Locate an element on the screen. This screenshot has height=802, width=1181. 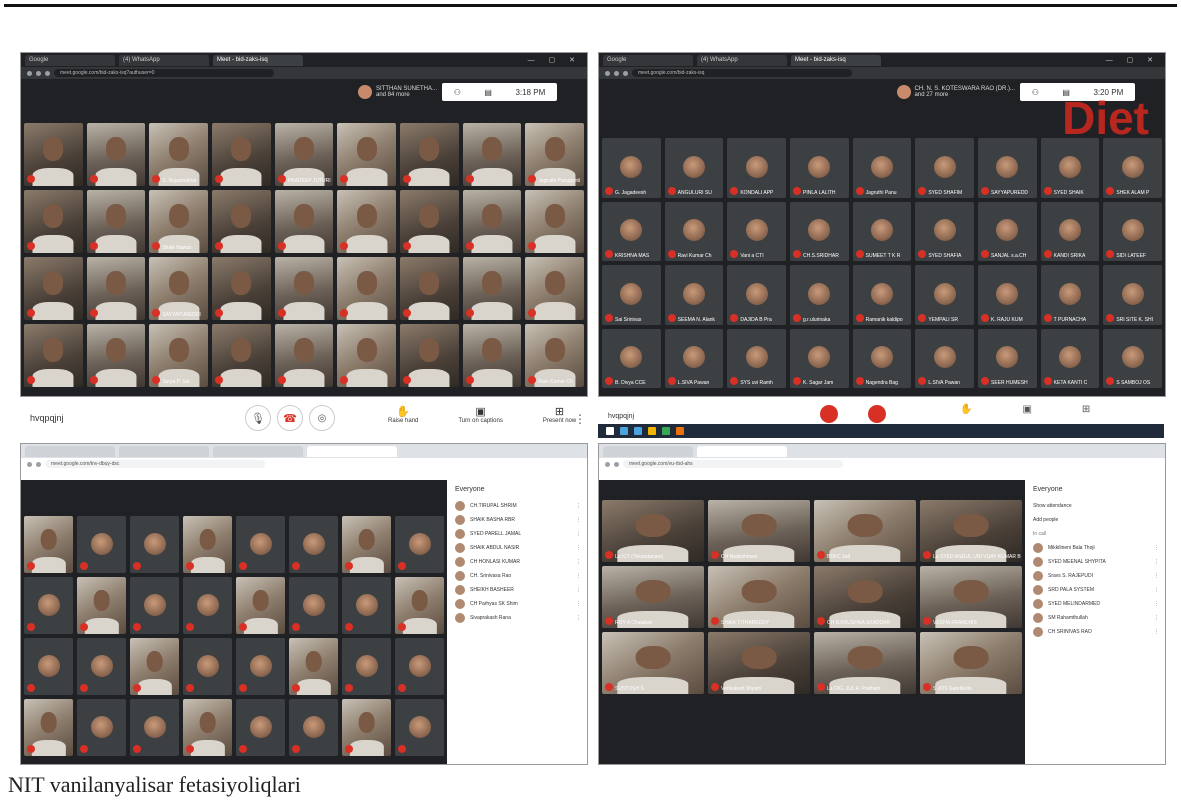
meeting-code: hvqpqjnj is located at coordinates (621, 416).